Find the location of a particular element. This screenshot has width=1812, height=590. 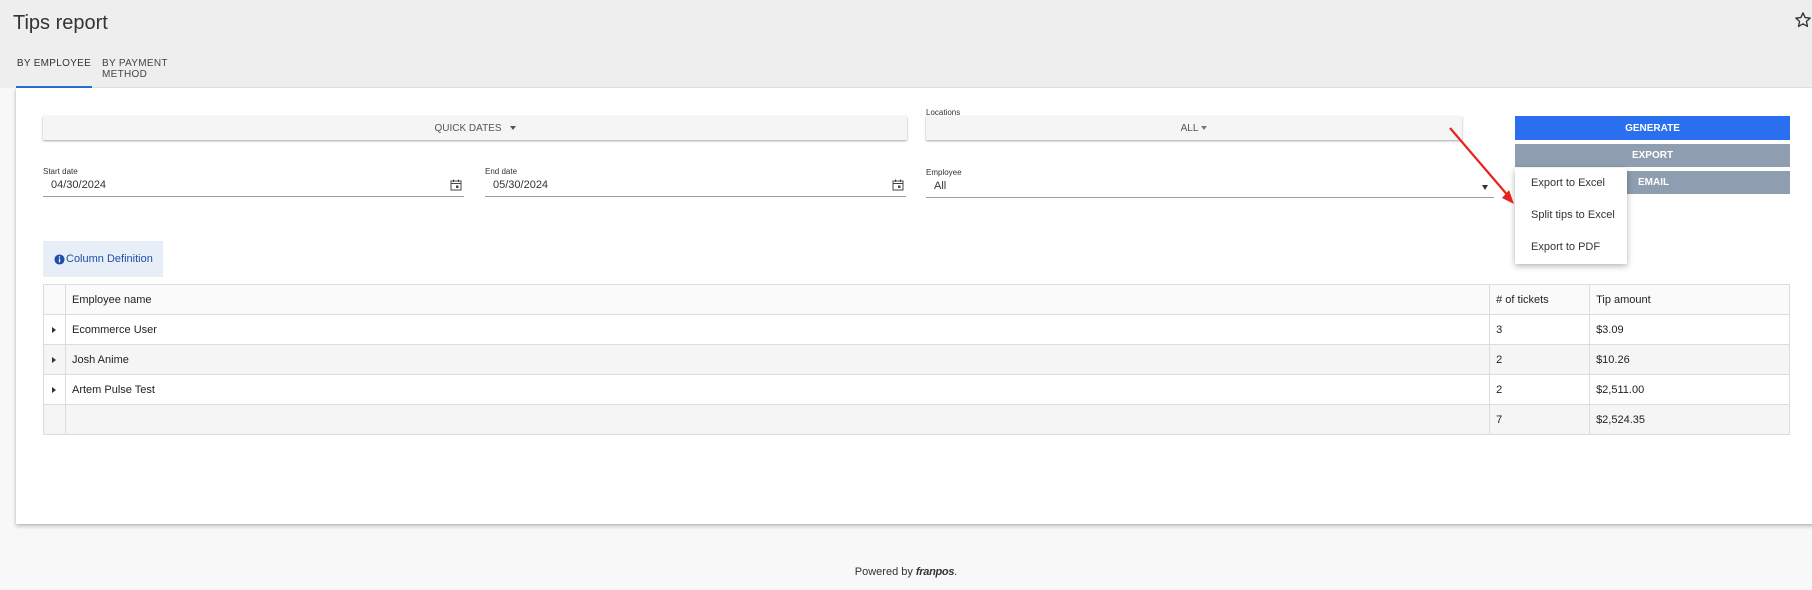

menu-item-split-tips-excel: Split tips to Excel is located at coordinates (1573, 215).